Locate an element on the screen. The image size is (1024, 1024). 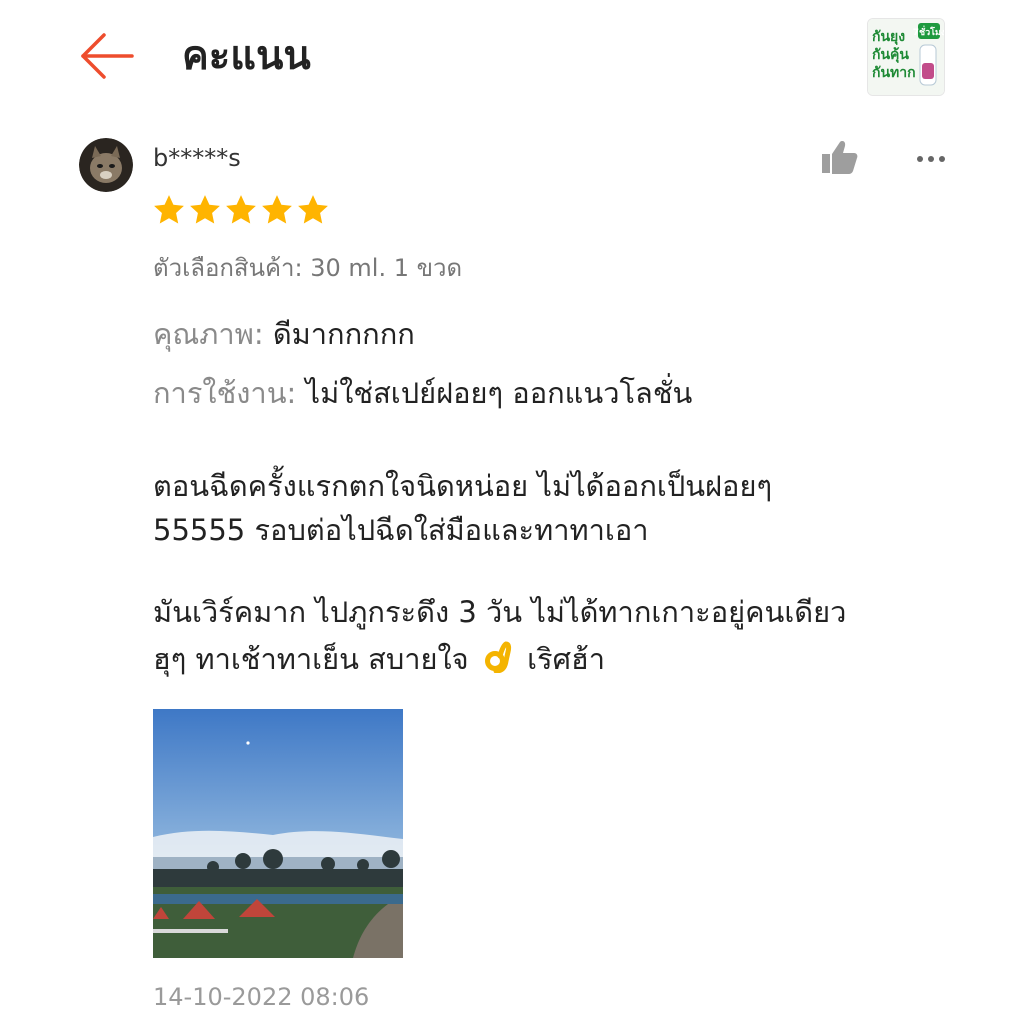
usage-value: ไม่ใช่สเปย์ฝอยๆ ออกแนวโลชั่น is located at coordinates (499, 393).